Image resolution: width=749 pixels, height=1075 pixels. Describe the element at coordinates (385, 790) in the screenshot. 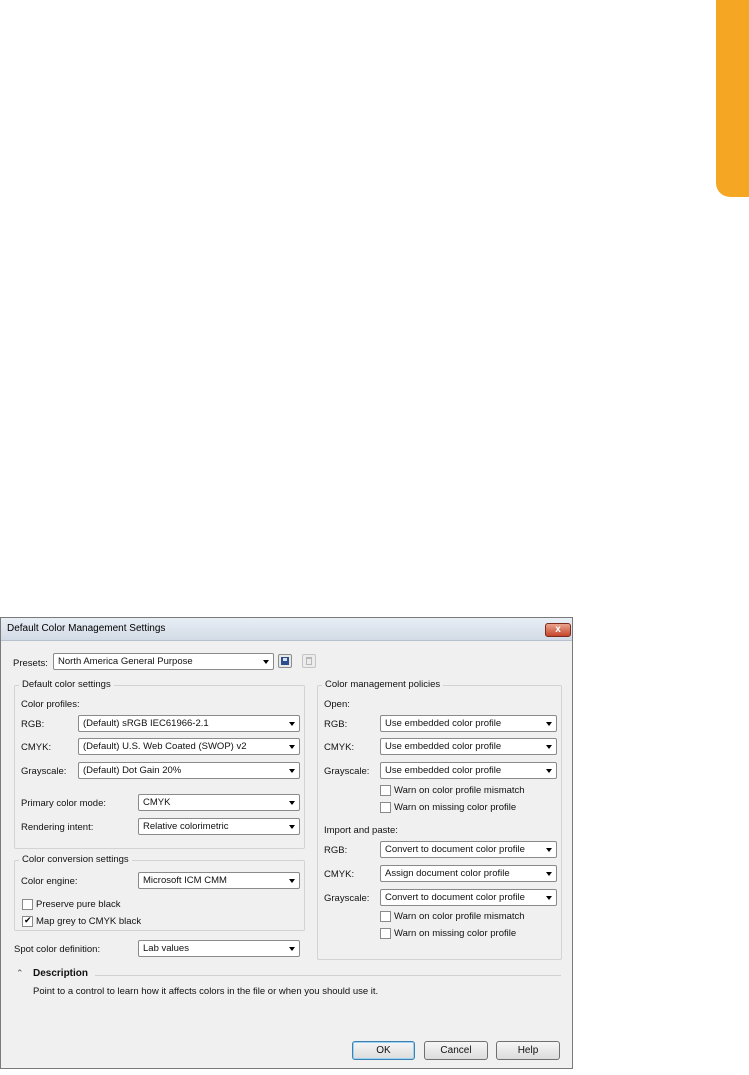

I see `open-warn-mismatch-checkbox` at that location.